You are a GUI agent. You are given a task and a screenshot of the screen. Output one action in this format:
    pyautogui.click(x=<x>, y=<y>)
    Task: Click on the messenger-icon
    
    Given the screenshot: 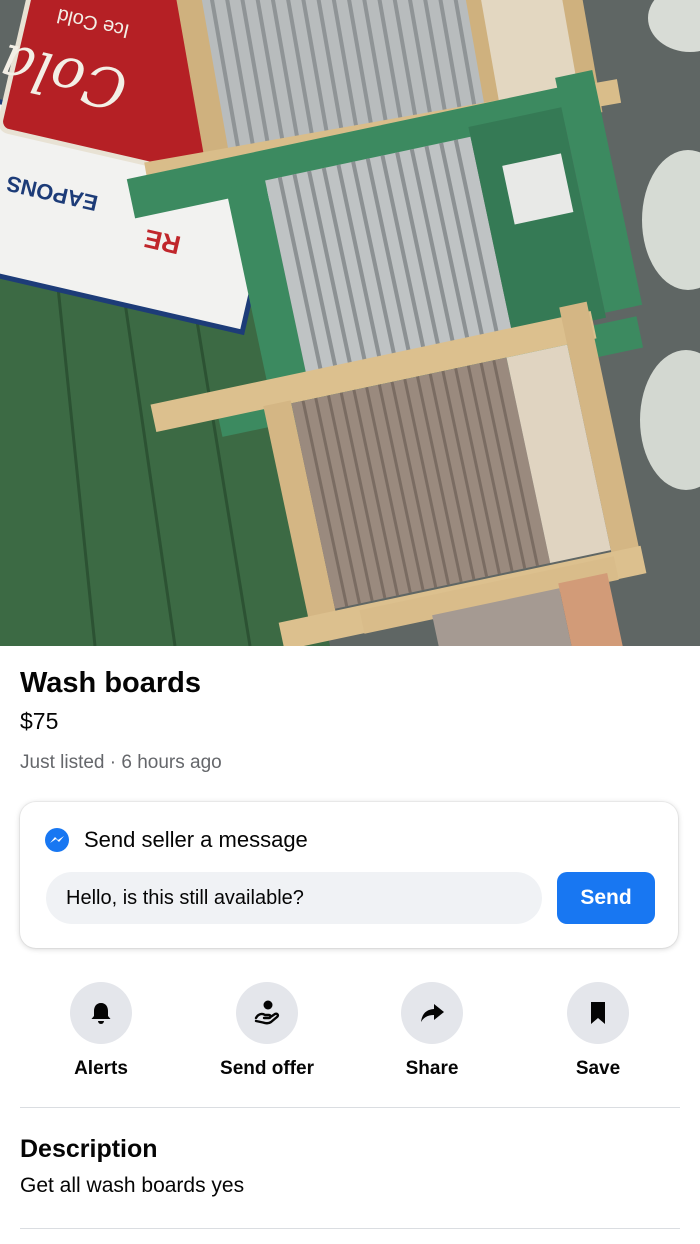 What is the action you would take?
    pyautogui.click(x=57, y=840)
    